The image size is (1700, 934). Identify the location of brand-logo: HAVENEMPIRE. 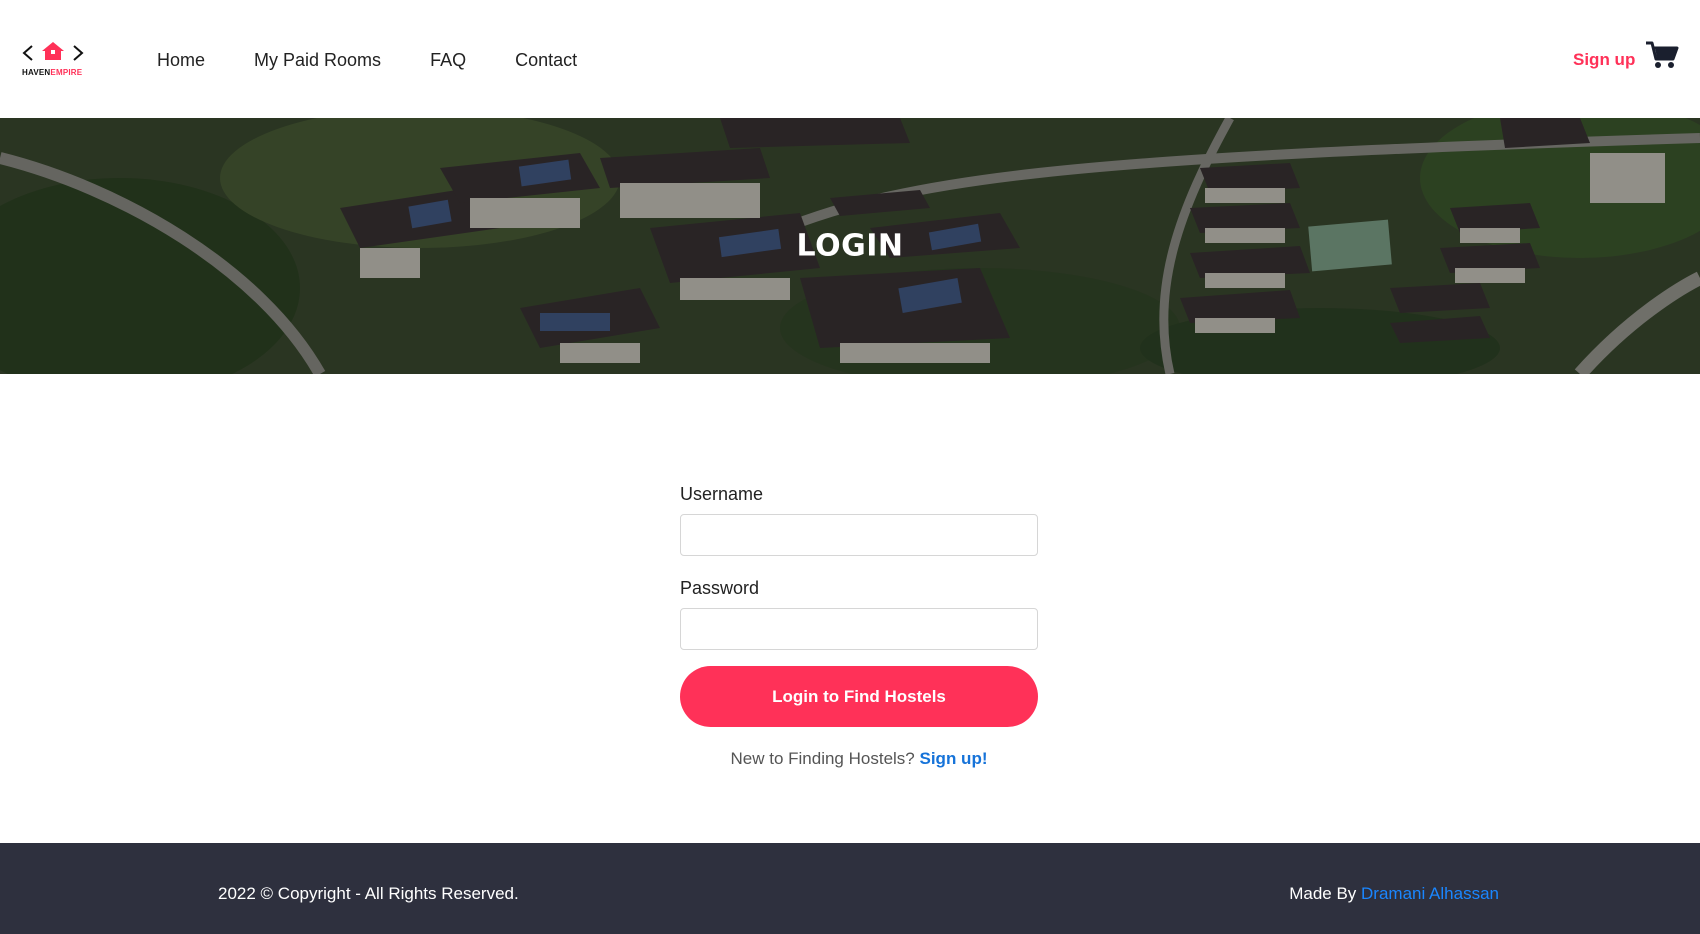
(53, 60).